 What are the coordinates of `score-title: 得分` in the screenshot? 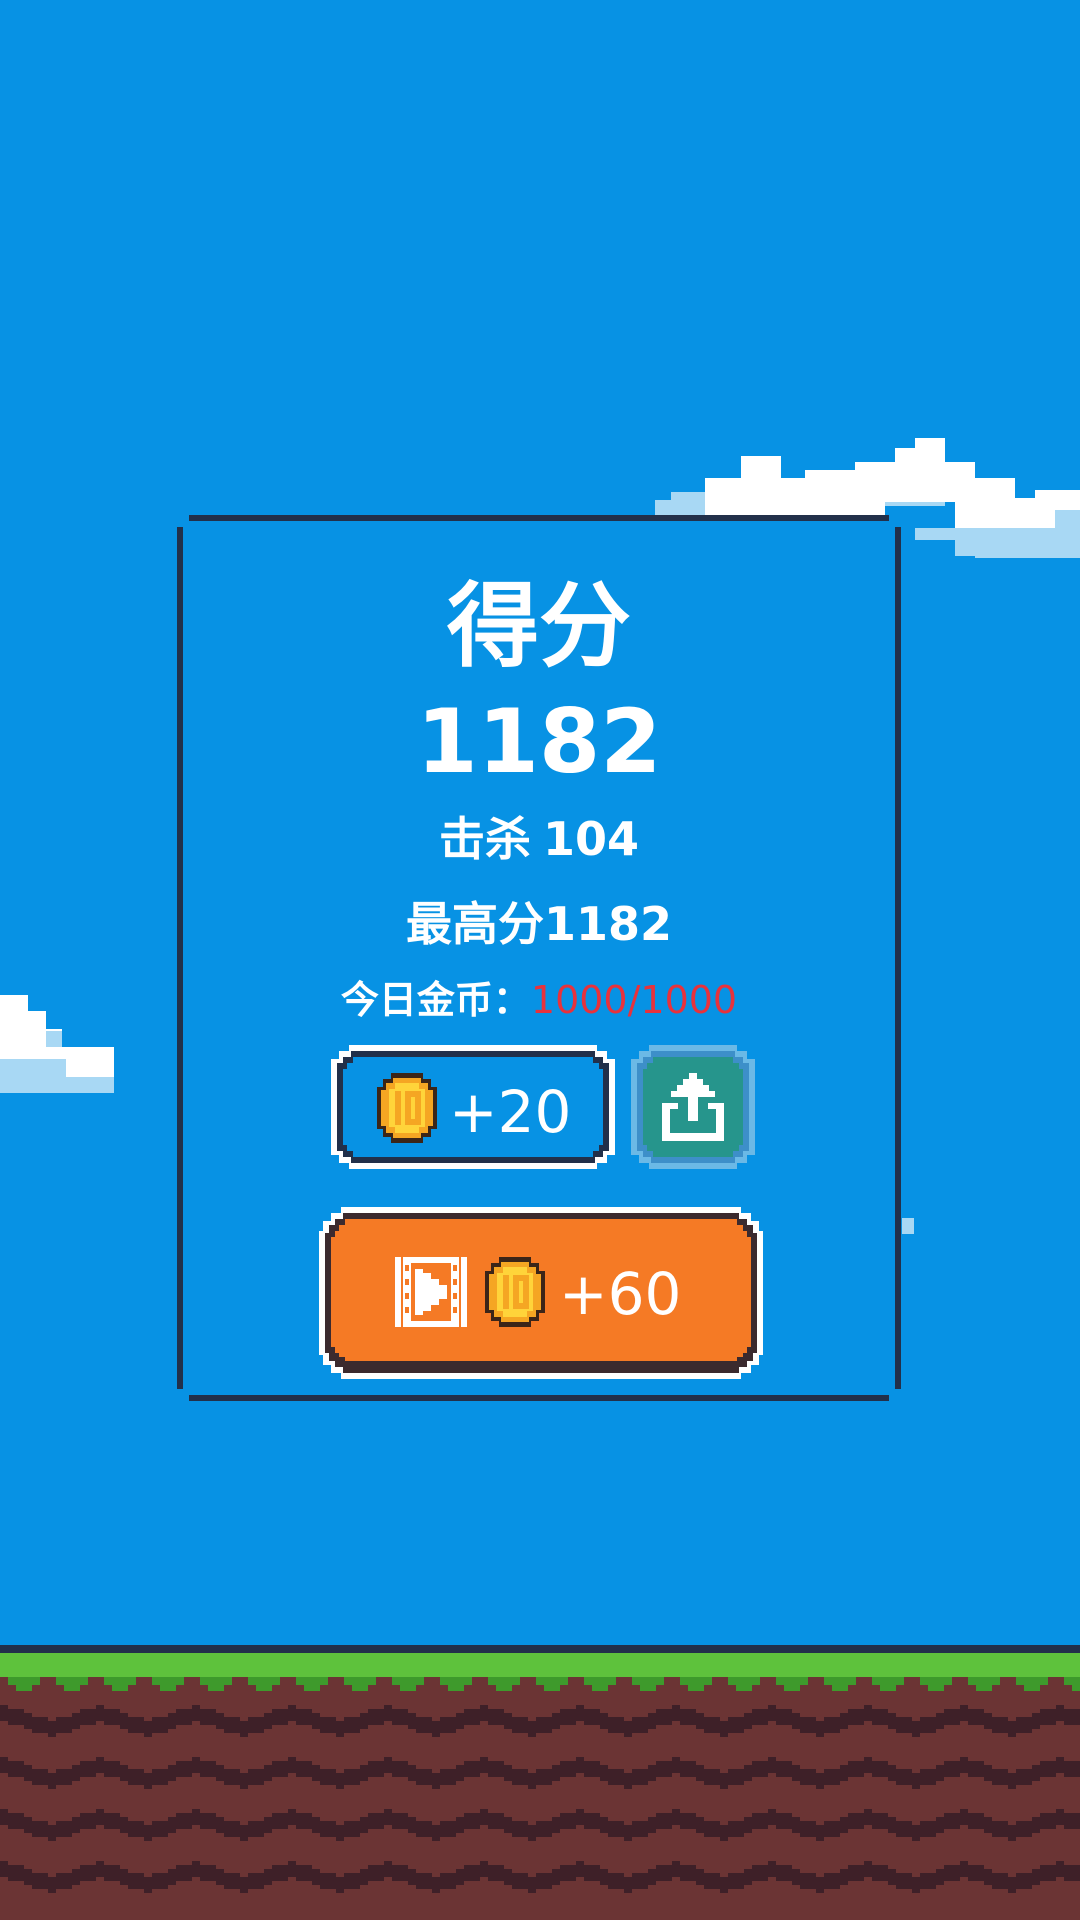 It's located at (538, 626).